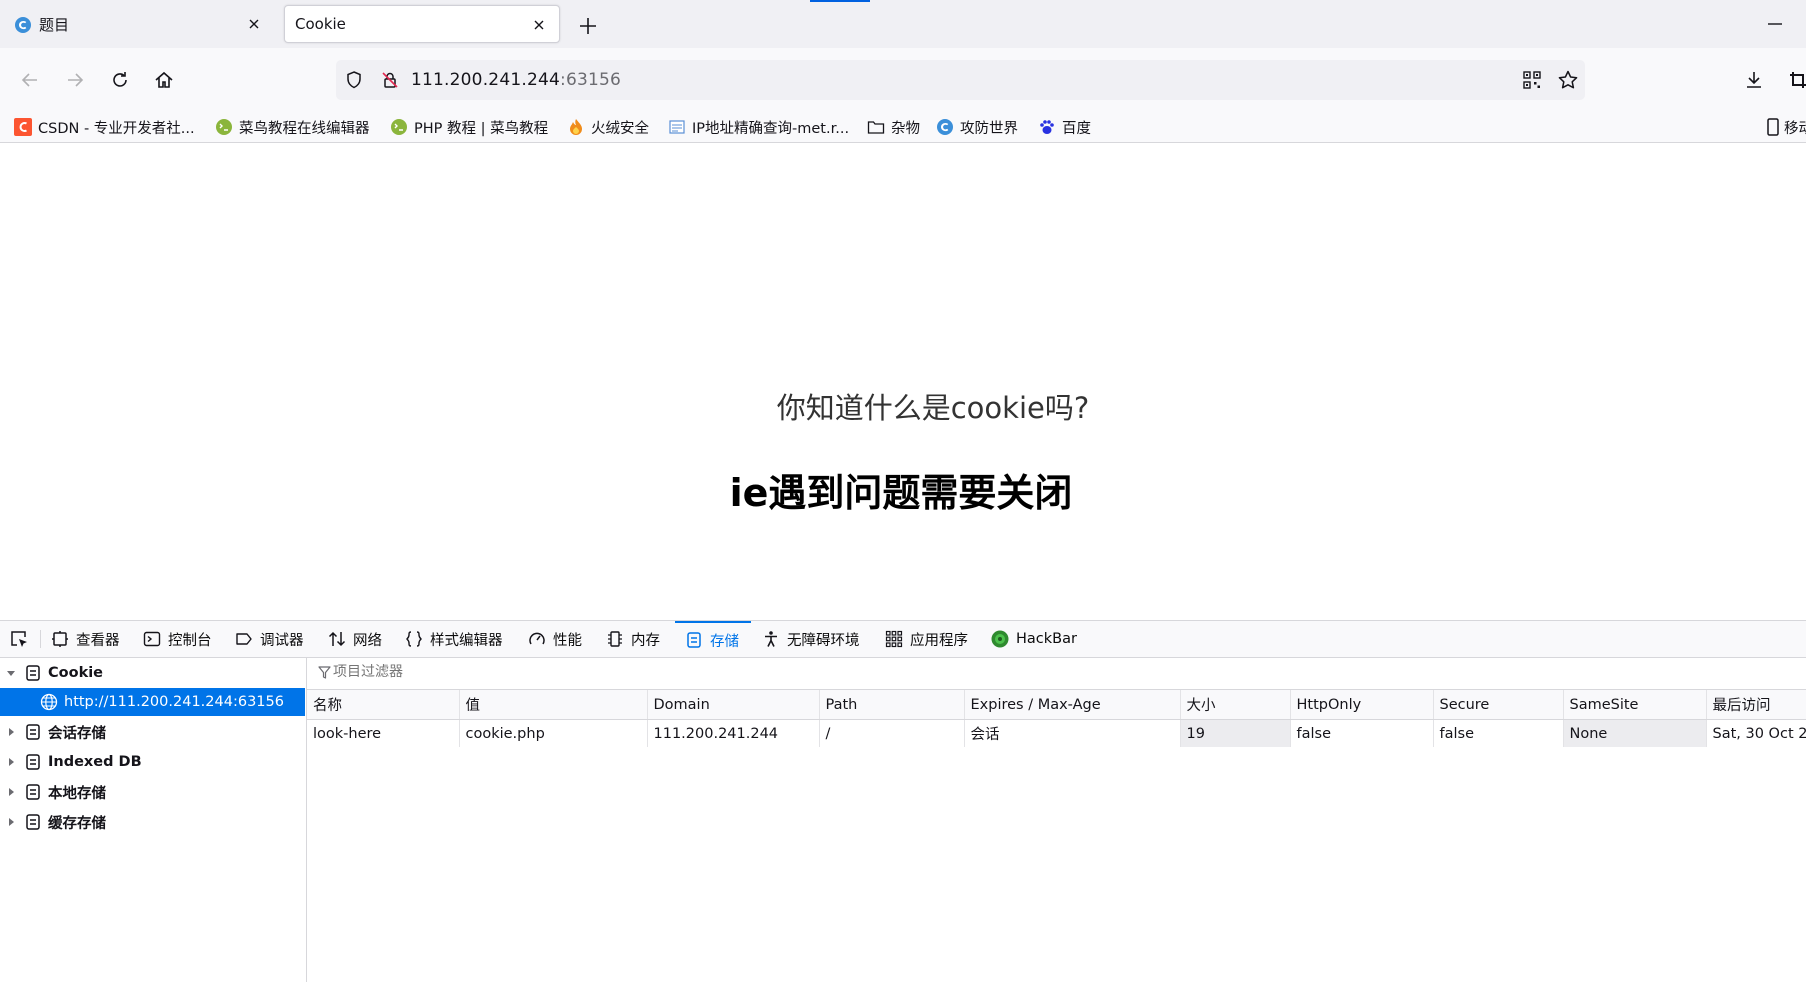  I want to click on devtools-tab-performance: 性能, so click(555, 639).